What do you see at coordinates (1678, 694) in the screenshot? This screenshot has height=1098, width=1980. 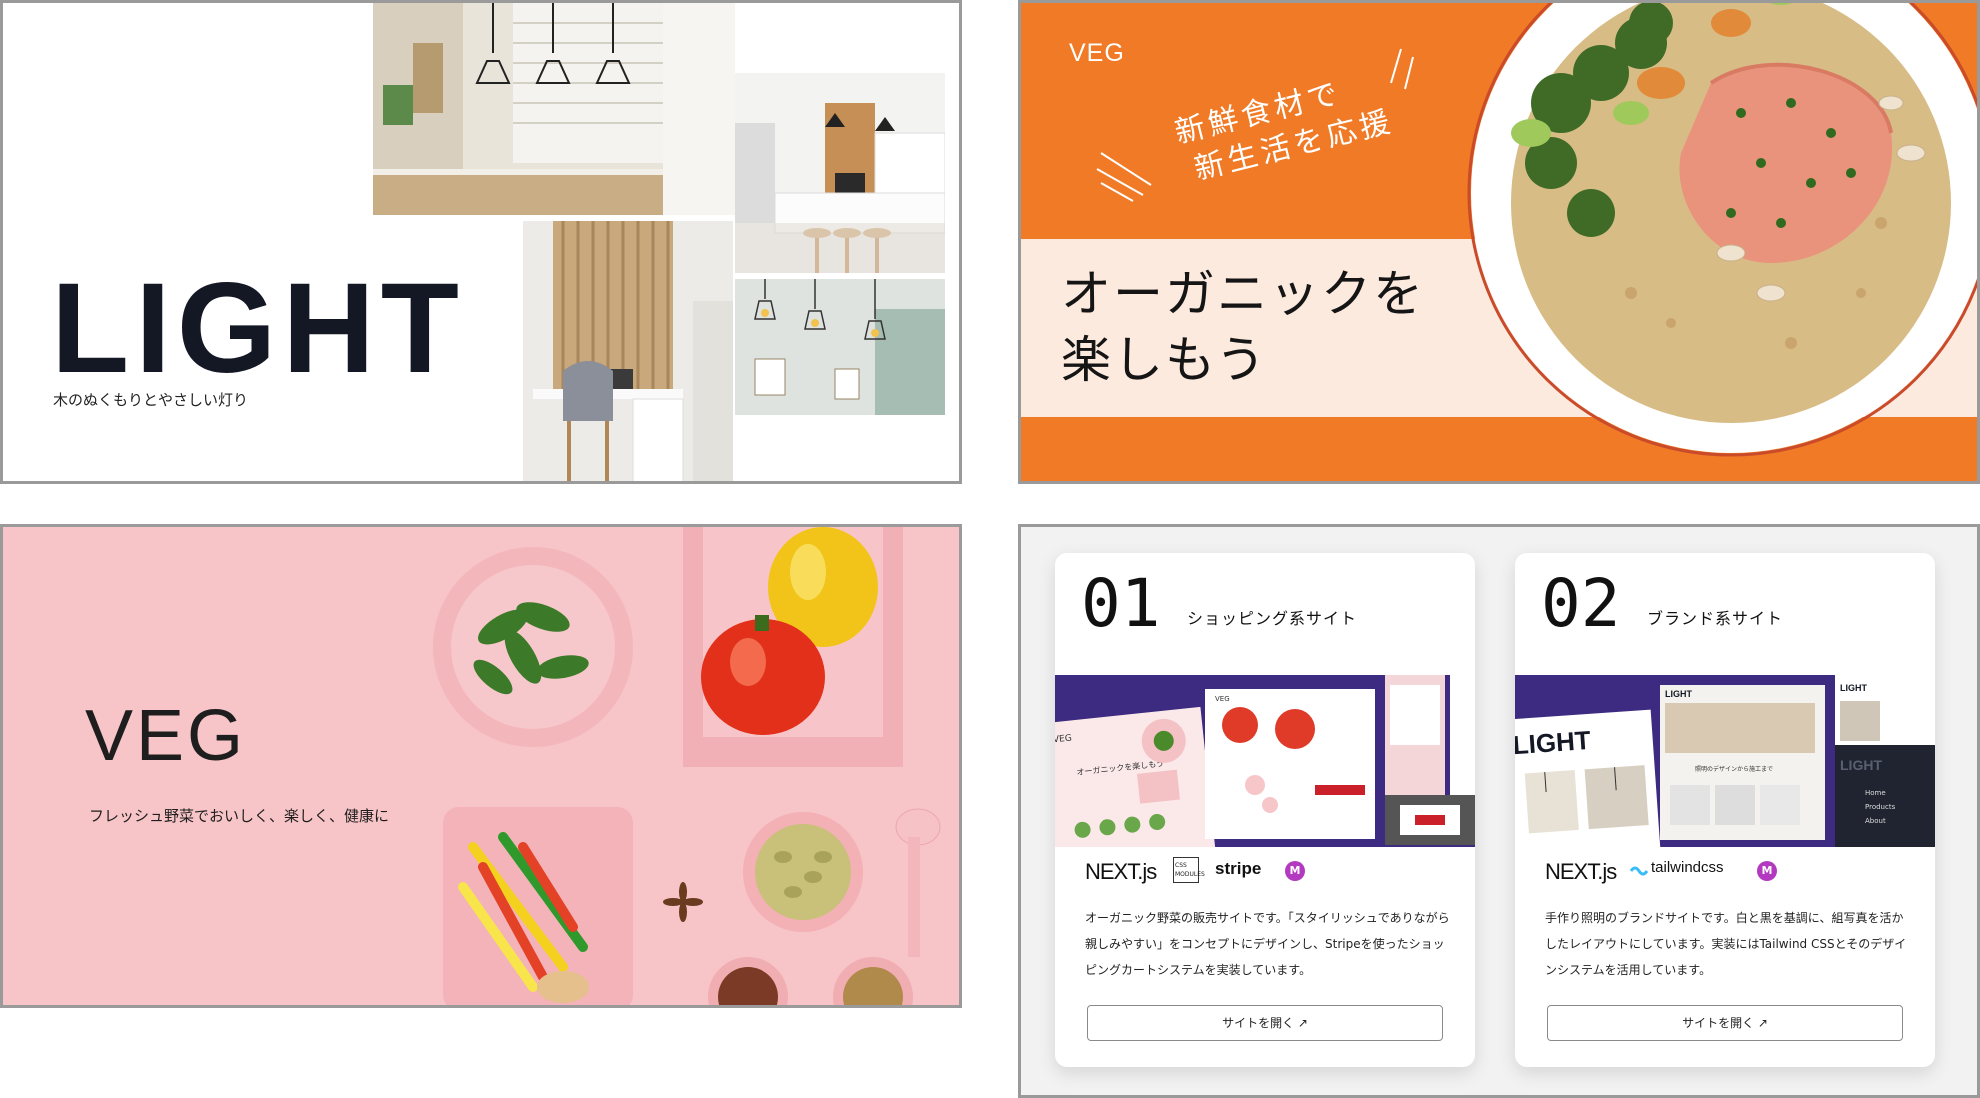 I see `preview-light-small: LIGHT` at bounding box center [1678, 694].